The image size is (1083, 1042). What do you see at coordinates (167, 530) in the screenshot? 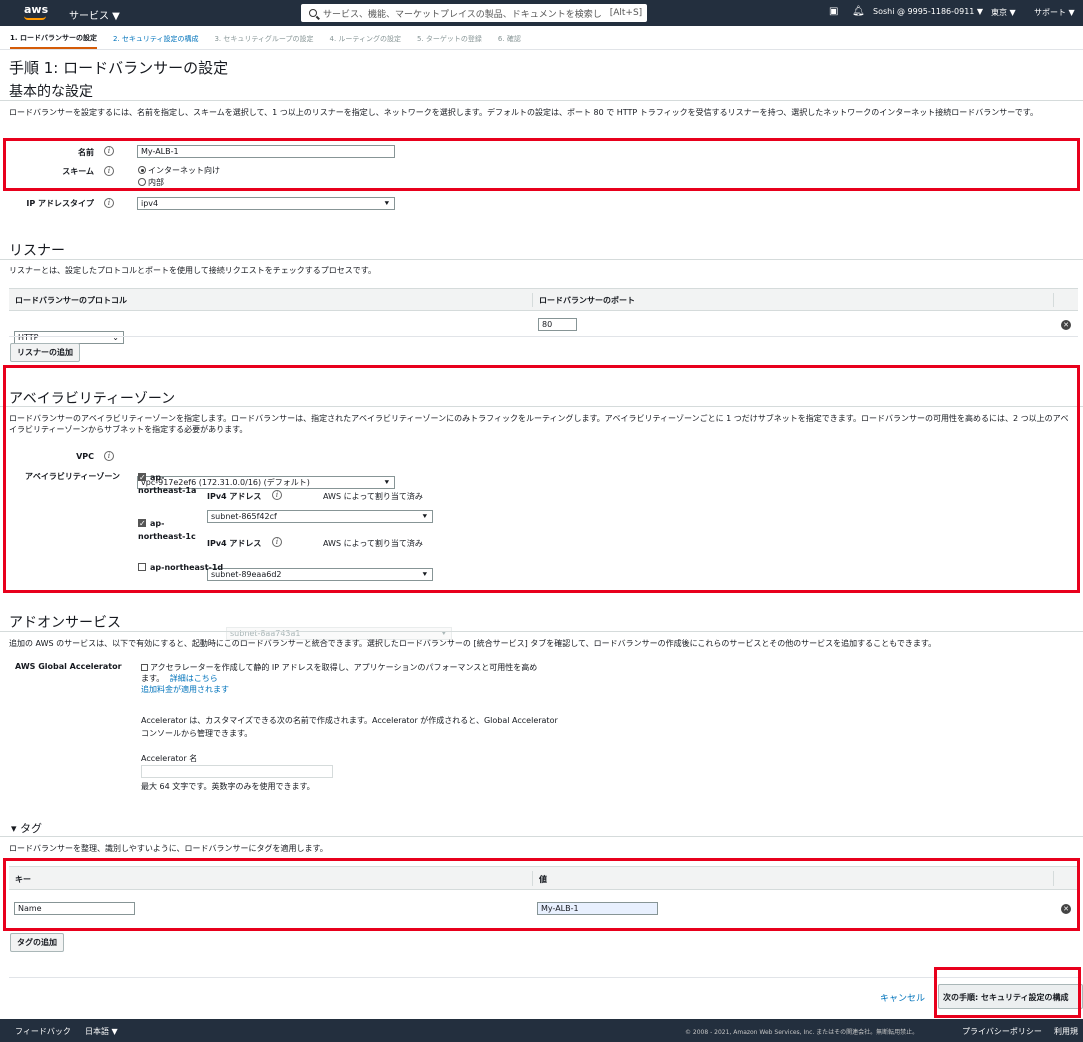
I see `zone-1c-checkbox: ap- northeast-1c` at bounding box center [167, 530].